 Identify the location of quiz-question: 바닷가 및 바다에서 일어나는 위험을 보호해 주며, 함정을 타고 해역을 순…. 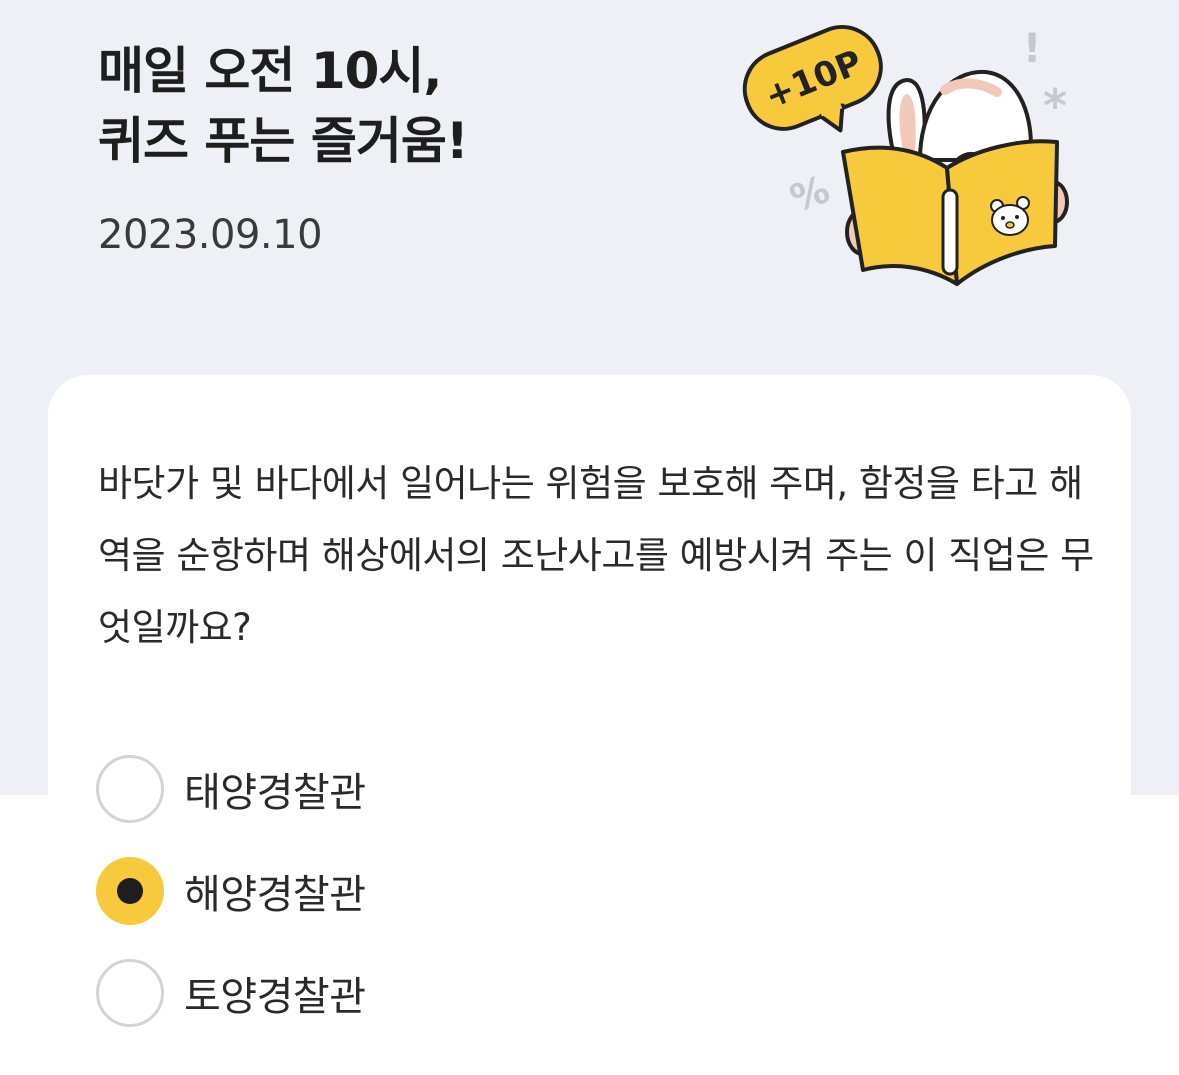
(596, 555).